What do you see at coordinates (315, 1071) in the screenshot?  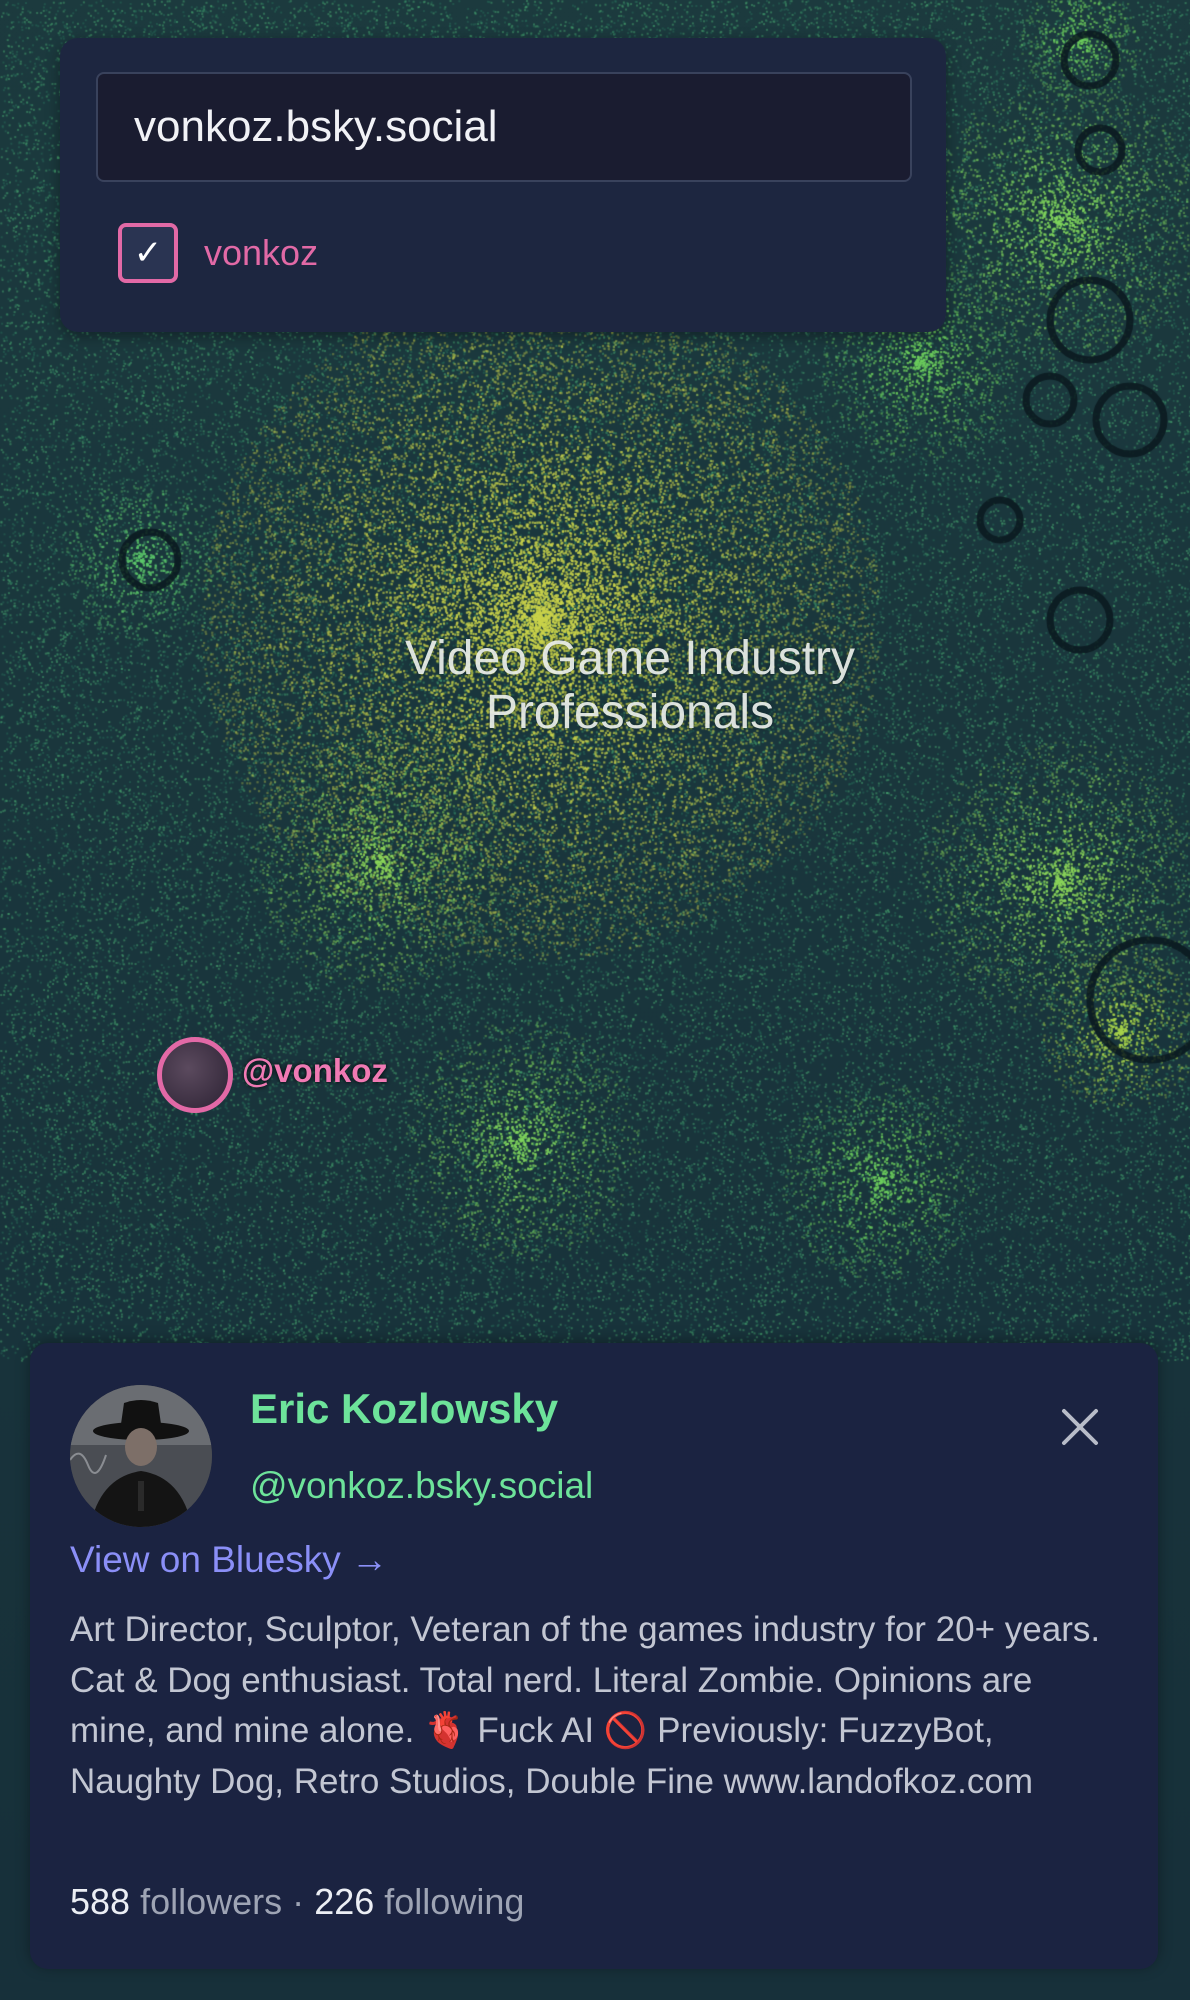 I see `user-marker-label: @vonkoz` at bounding box center [315, 1071].